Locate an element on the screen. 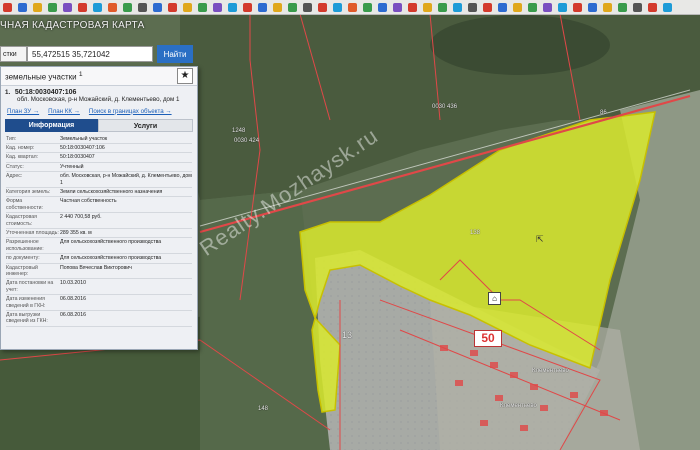 The width and height of the screenshot is (700, 450). info-row-key: Адрес: is located at coordinates (14, 176).